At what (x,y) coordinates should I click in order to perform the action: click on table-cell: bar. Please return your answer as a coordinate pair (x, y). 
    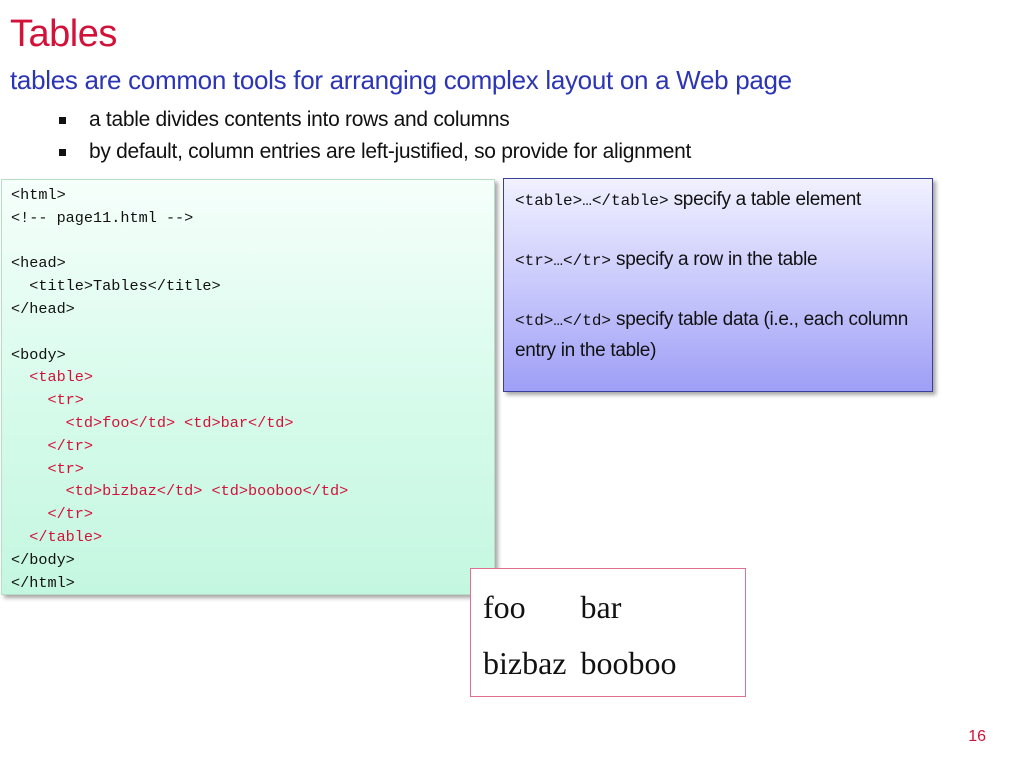
    Looking at the image, I should click on (601, 606).